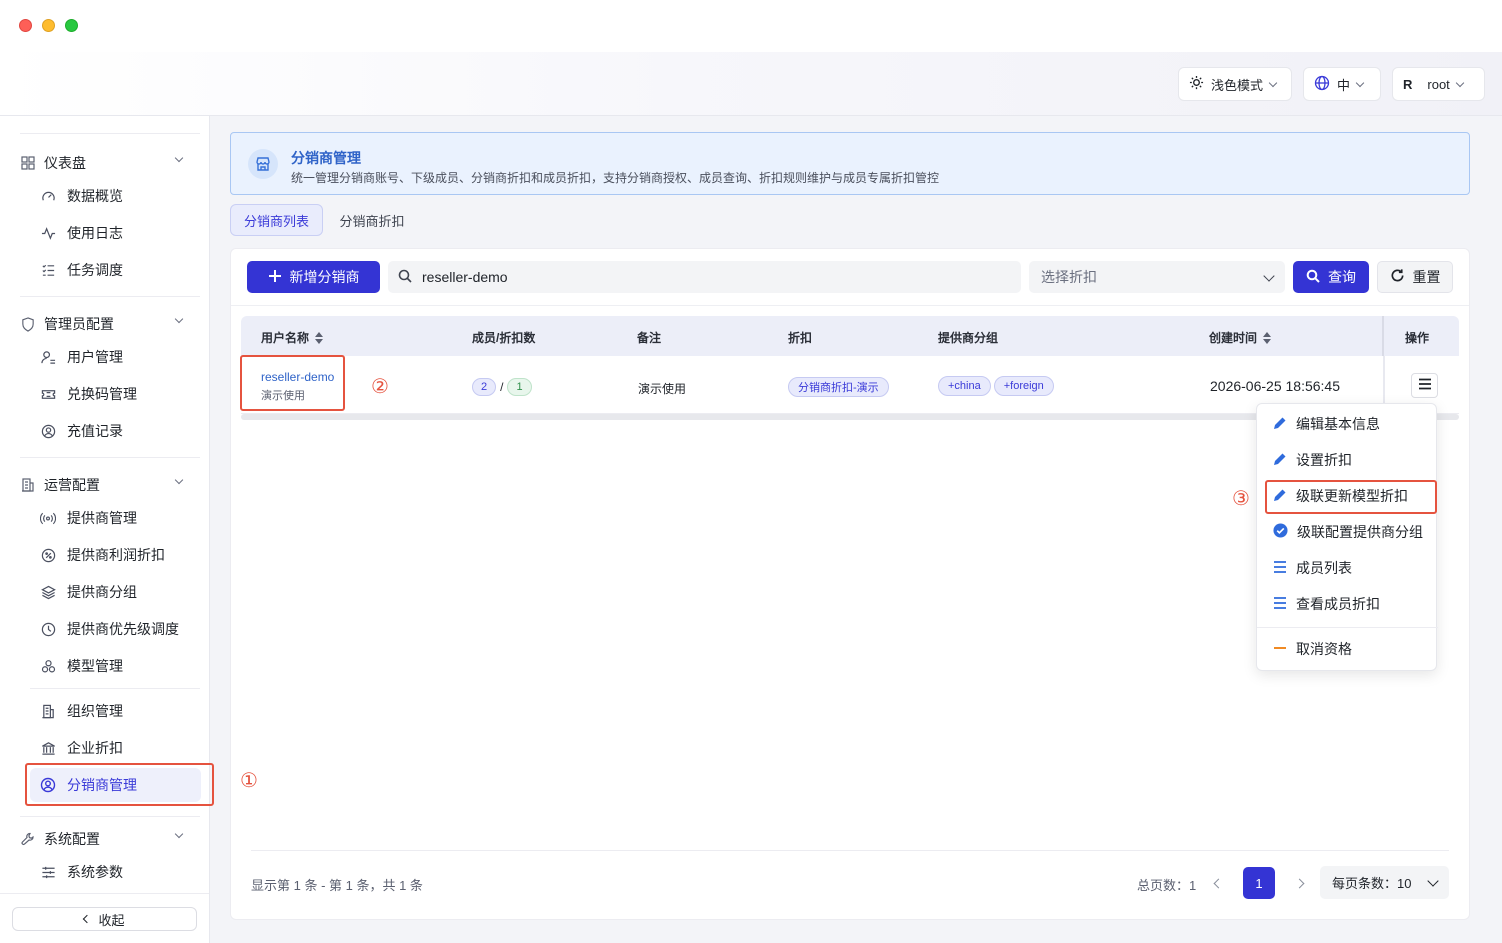  What do you see at coordinates (324, 277) in the screenshot?
I see `add-reseller-label: 新增分销商` at bounding box center [324, 277].